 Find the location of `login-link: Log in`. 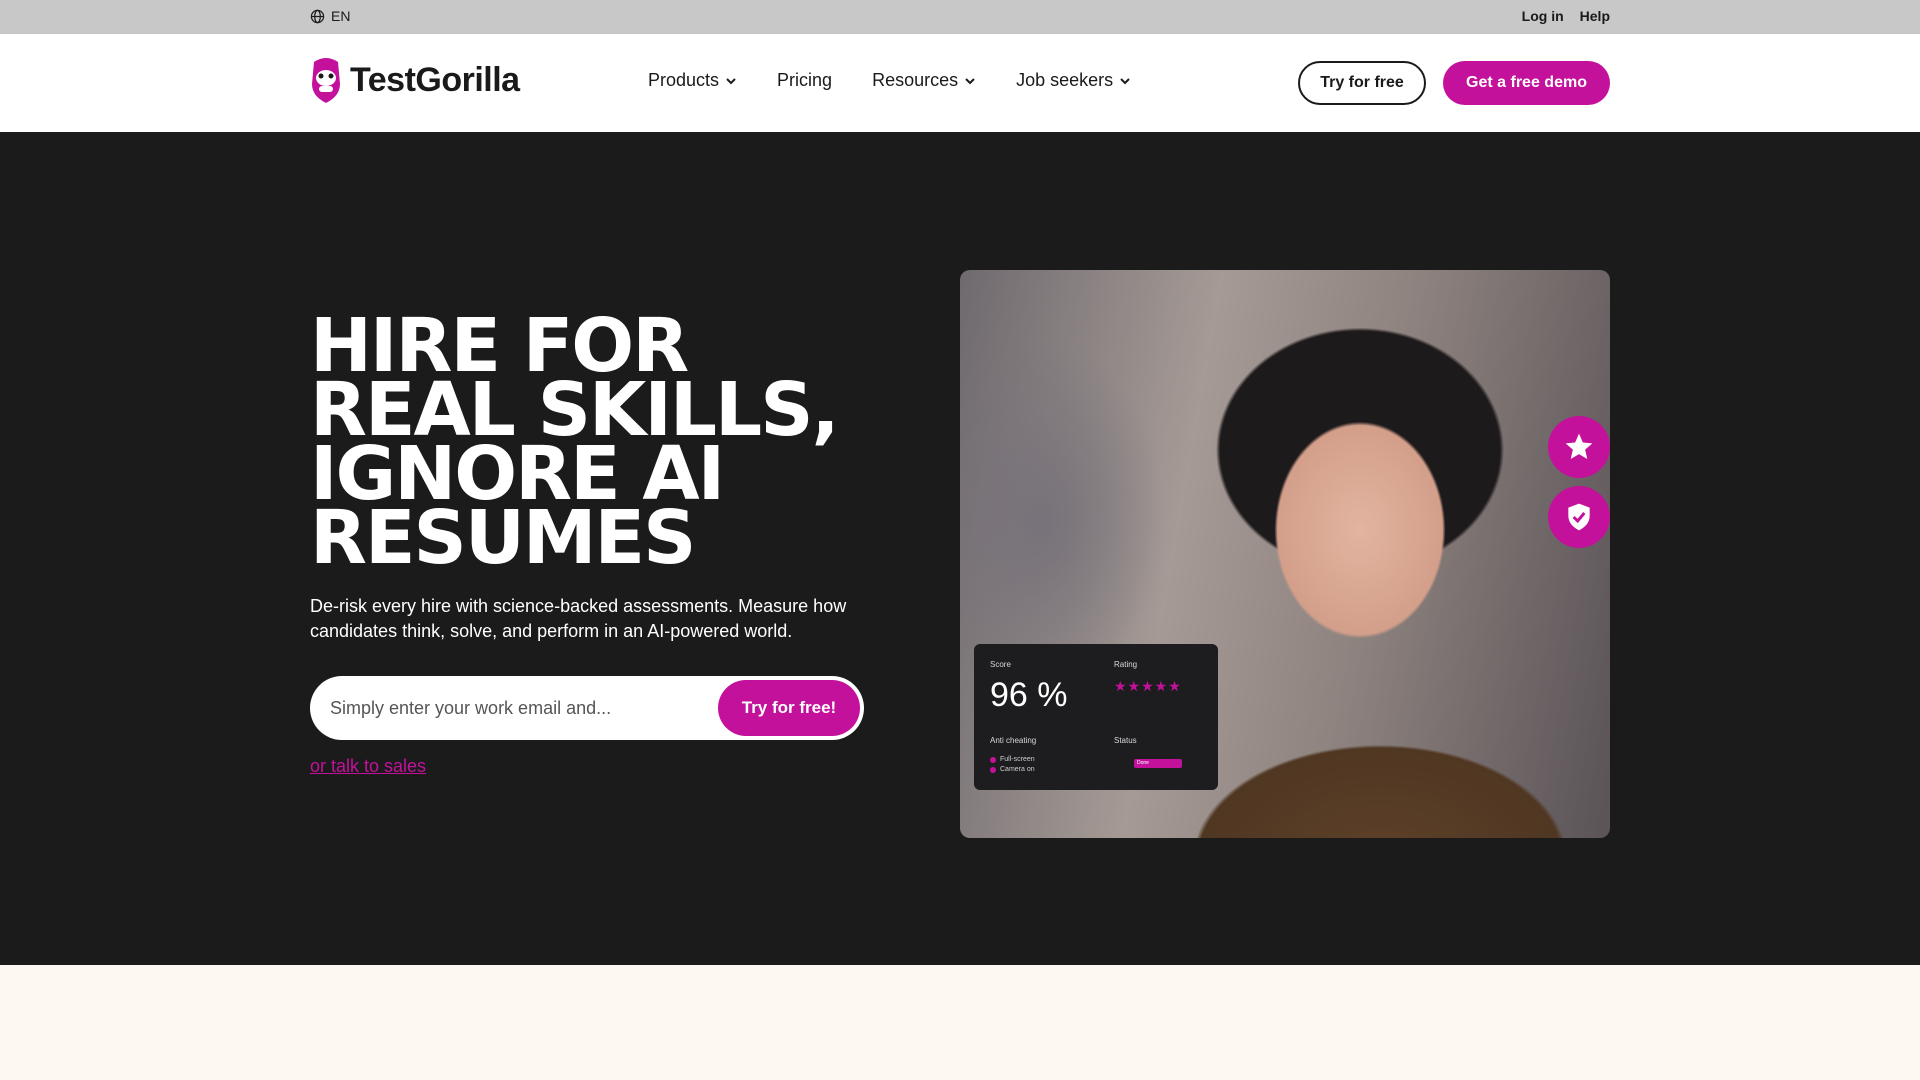

login-link: Log in is located at coordinates (1543, 16).